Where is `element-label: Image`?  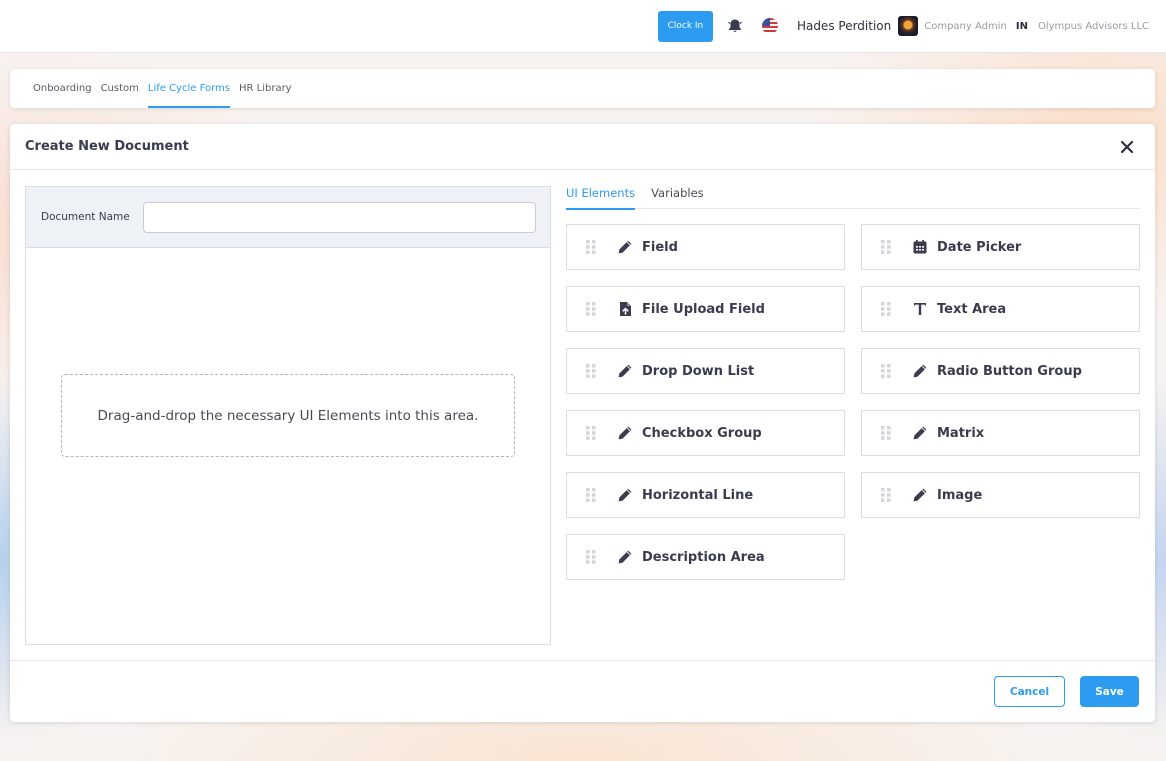 element-label: Image is located at coordinates (960, 495).